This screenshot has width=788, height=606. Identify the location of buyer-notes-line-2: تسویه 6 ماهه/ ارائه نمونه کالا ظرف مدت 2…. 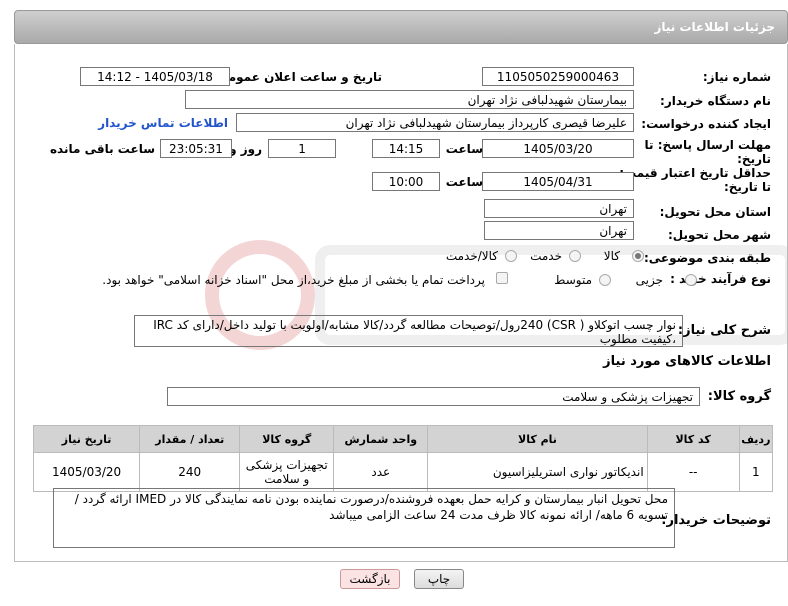
(498, 515).